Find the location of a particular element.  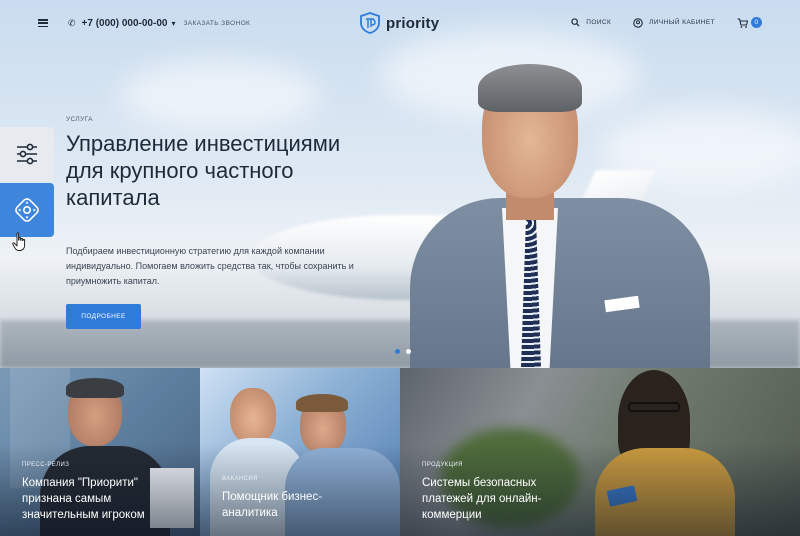

phone-number: +7 (000) 000-00-00 is located at coordinates (125, 23).